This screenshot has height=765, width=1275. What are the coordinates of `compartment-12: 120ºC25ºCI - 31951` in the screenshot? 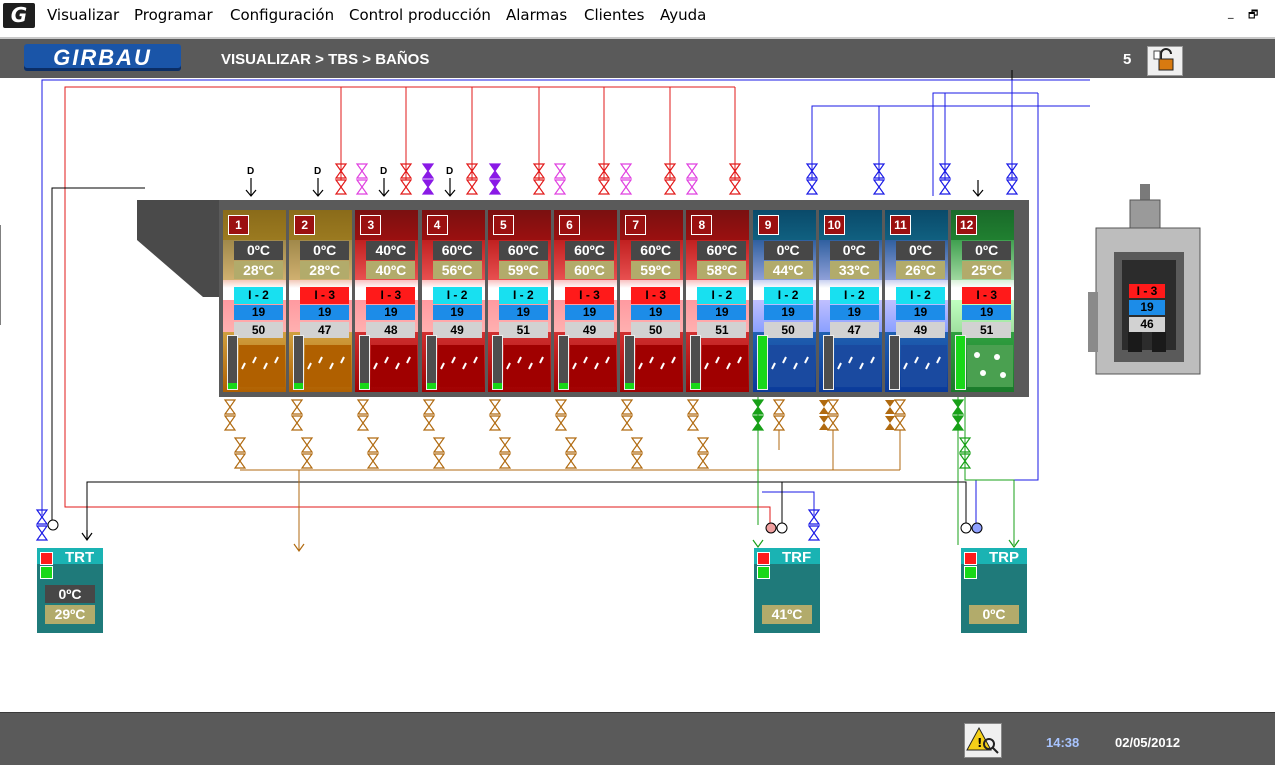 It's located at (982, 301).